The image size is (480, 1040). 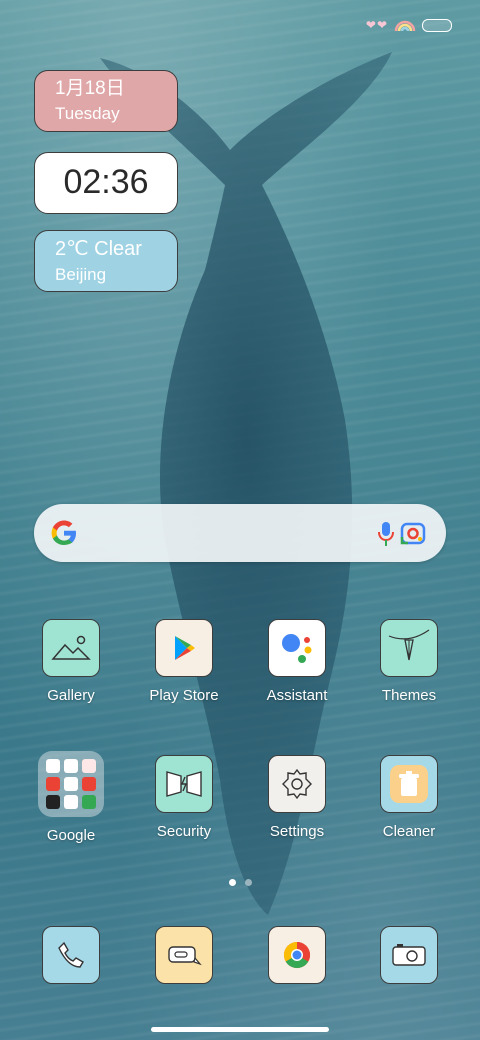 What do you see at coordinates (89, 784) in the screenshot?
I see `play-movies-mini-icon` at bounding box center [89, 784].